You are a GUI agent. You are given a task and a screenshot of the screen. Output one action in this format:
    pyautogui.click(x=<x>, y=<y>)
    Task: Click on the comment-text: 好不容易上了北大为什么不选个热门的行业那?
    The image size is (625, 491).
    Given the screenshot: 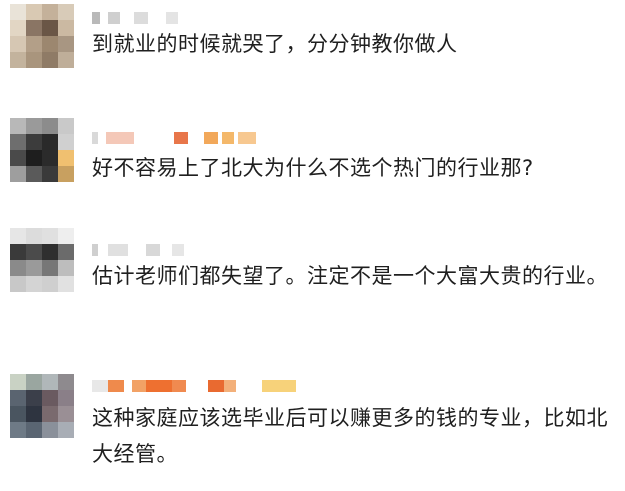 What is the action you would take?
    pyautogui.click(x=313, y=168)
    